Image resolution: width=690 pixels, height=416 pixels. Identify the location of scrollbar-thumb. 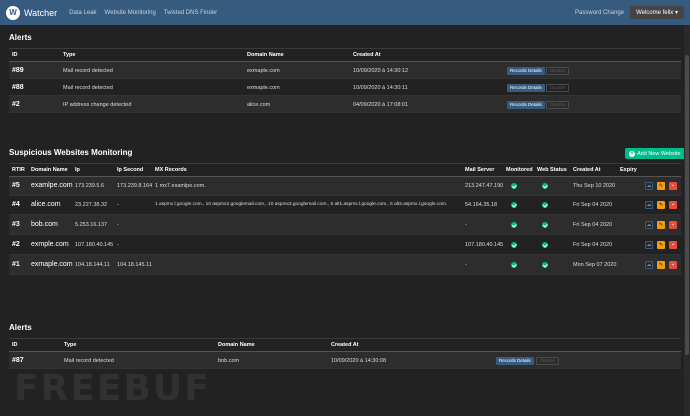
(687, 205).